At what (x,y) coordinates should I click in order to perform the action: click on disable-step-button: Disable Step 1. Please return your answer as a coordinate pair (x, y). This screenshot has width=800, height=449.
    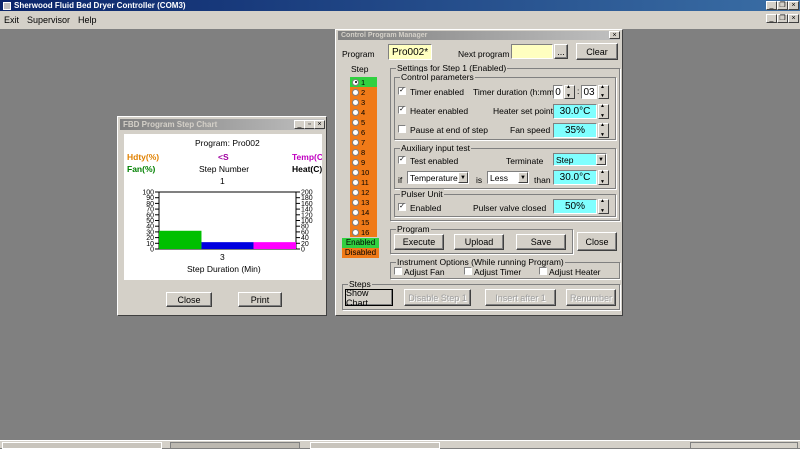
    Looking at the image, I should click on (437, 297).